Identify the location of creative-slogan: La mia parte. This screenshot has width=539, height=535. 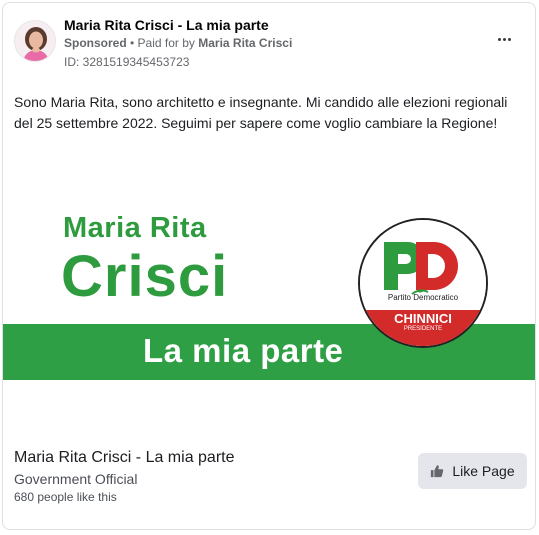
(243, 350).